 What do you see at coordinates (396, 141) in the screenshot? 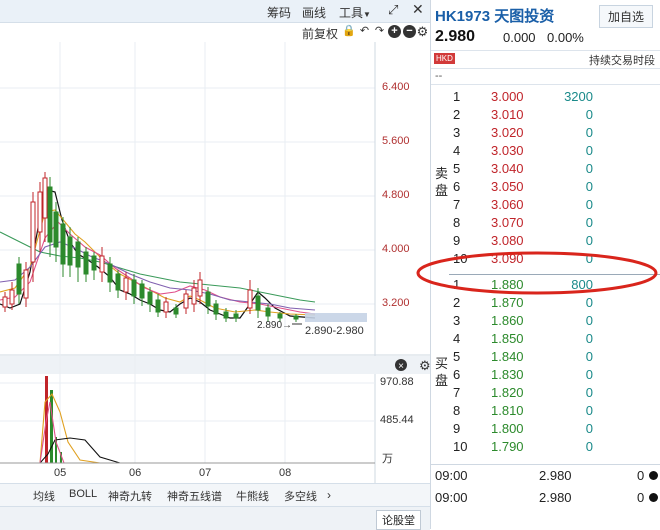
I see `price-tick: 5.600` at bounding box center [396, 141].